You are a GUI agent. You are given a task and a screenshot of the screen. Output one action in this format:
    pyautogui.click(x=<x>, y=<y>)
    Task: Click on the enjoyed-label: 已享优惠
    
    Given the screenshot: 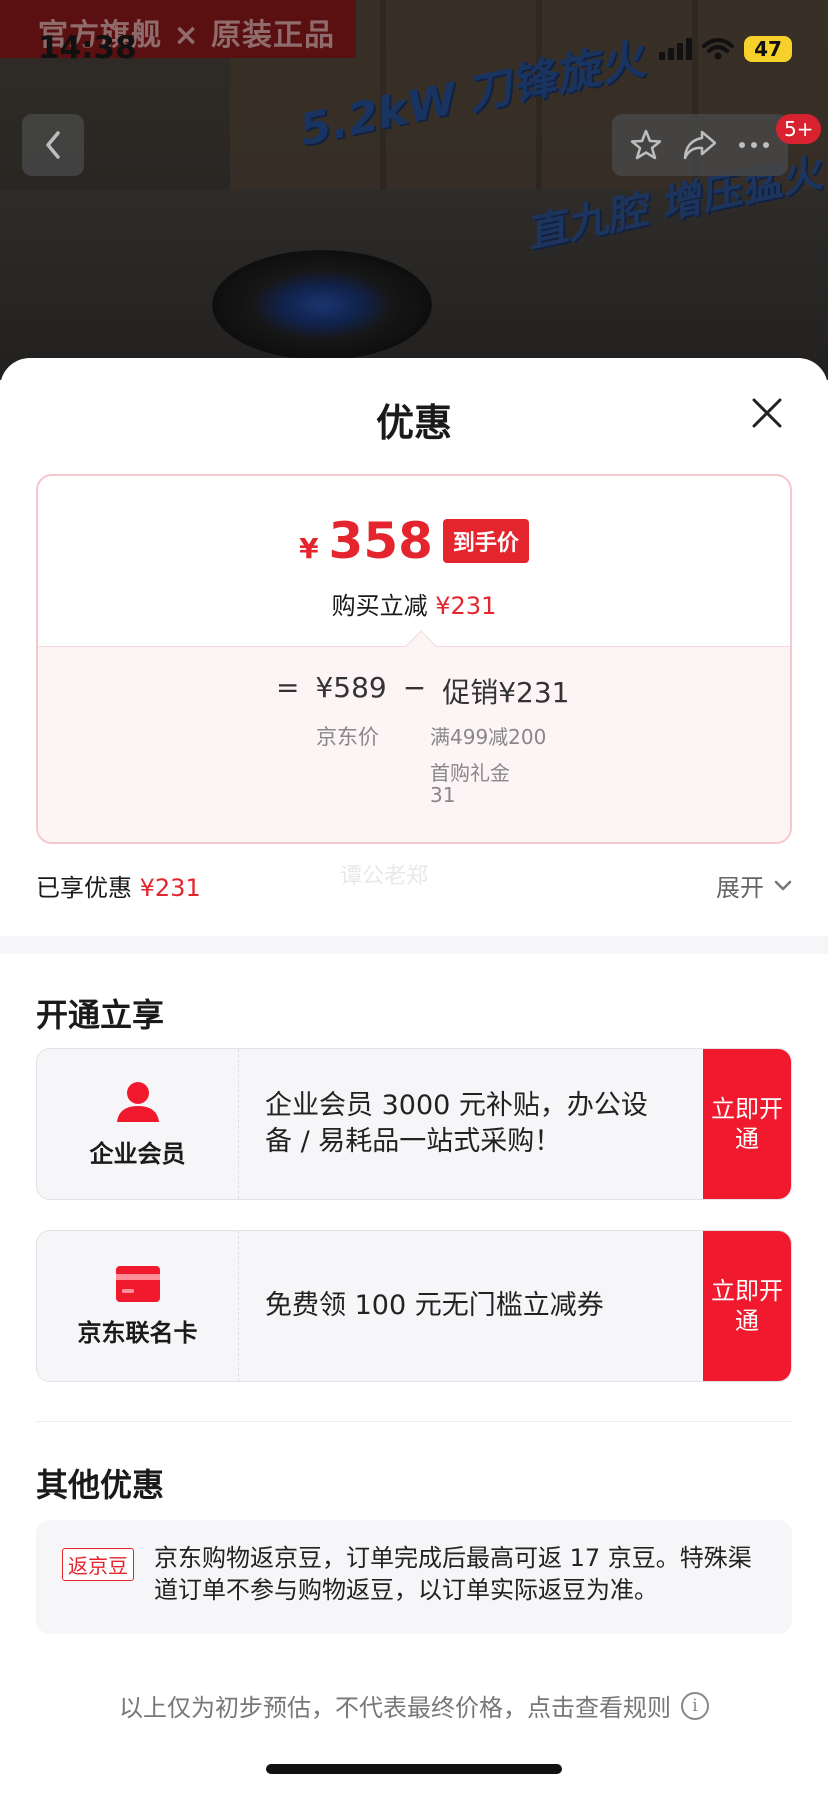 What is the action you would take?
    pyautogui.click(x=84, y=888)
    